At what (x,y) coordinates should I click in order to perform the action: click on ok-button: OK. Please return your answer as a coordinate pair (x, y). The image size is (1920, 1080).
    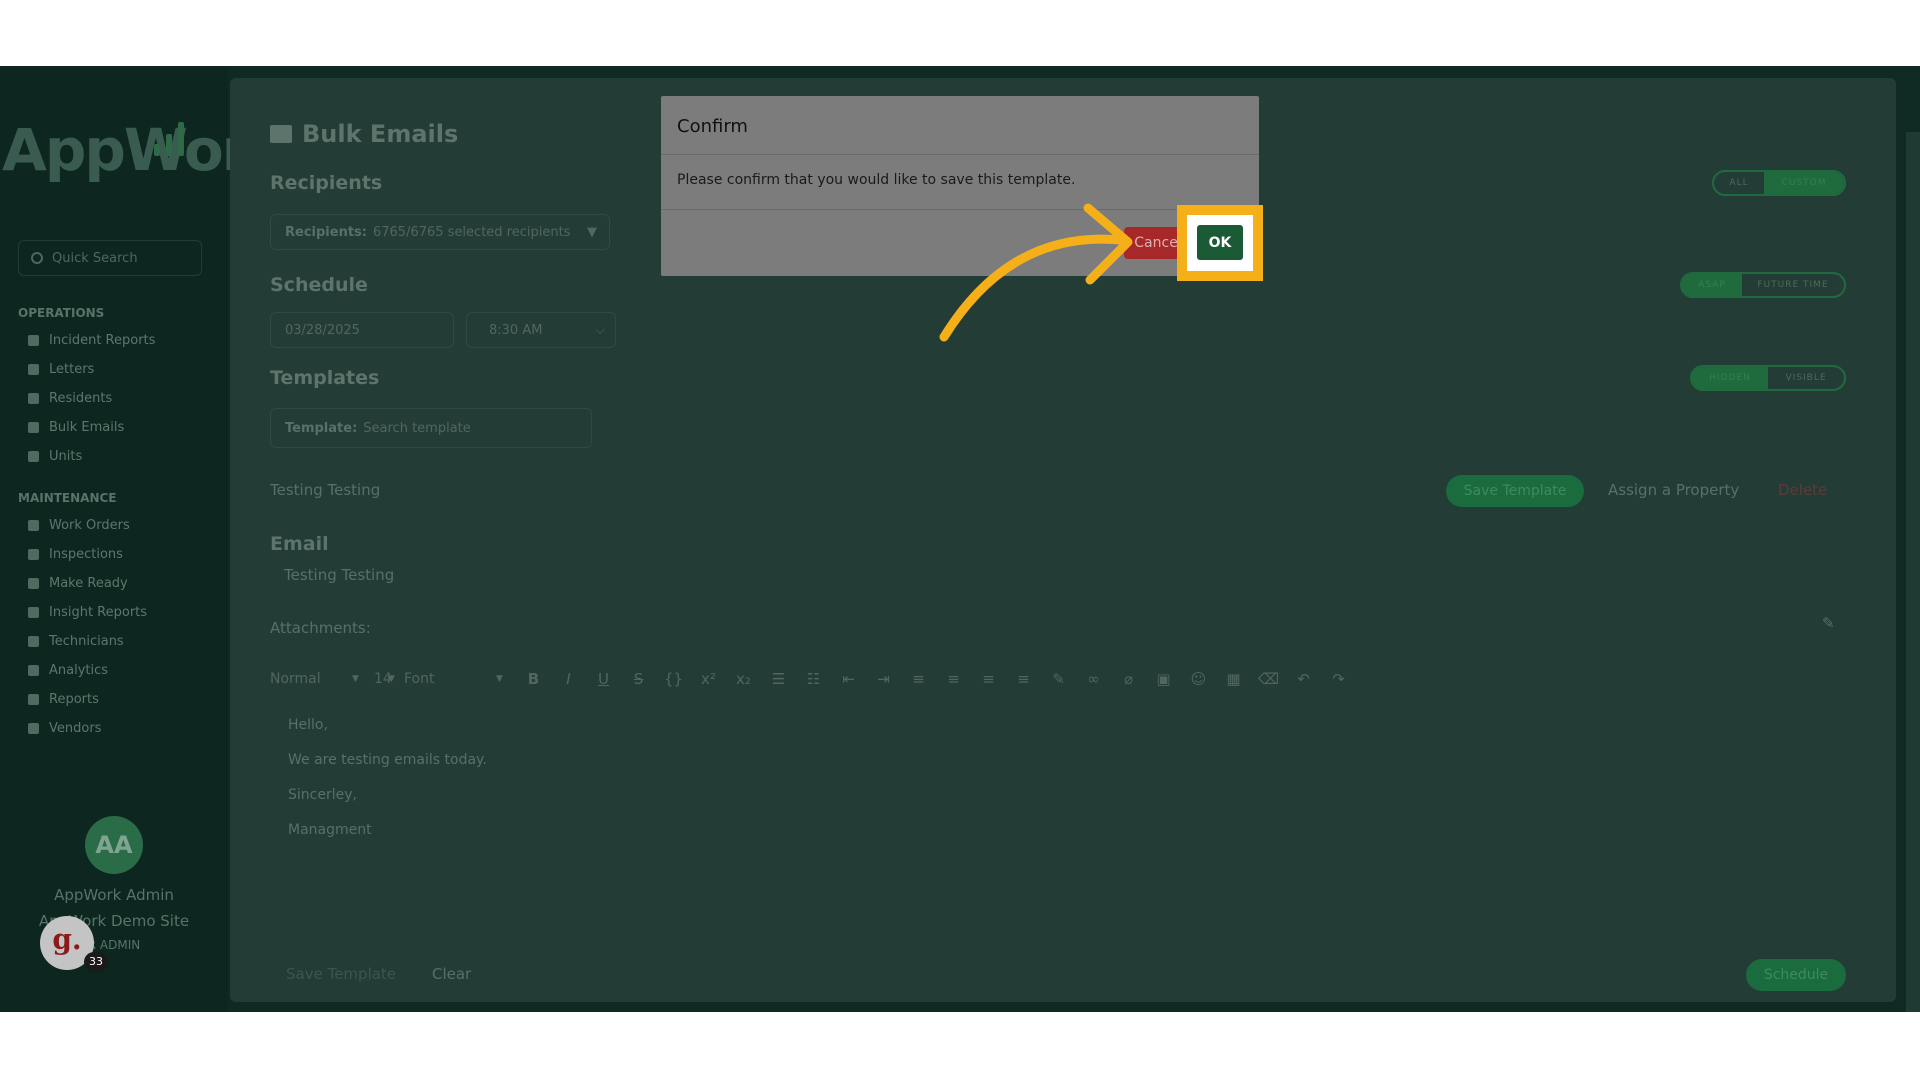
    Looking at the image, I should click on (1220, 242).